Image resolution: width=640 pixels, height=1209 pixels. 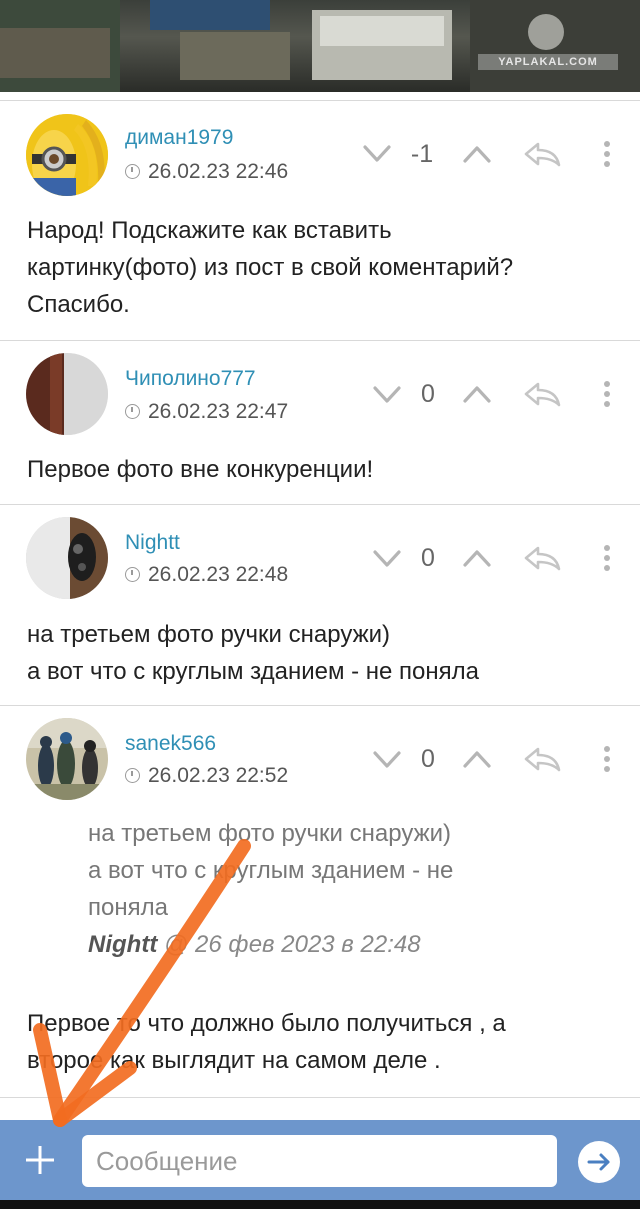 I want to click on quote-line: поняла, so click(x=128, y=907).